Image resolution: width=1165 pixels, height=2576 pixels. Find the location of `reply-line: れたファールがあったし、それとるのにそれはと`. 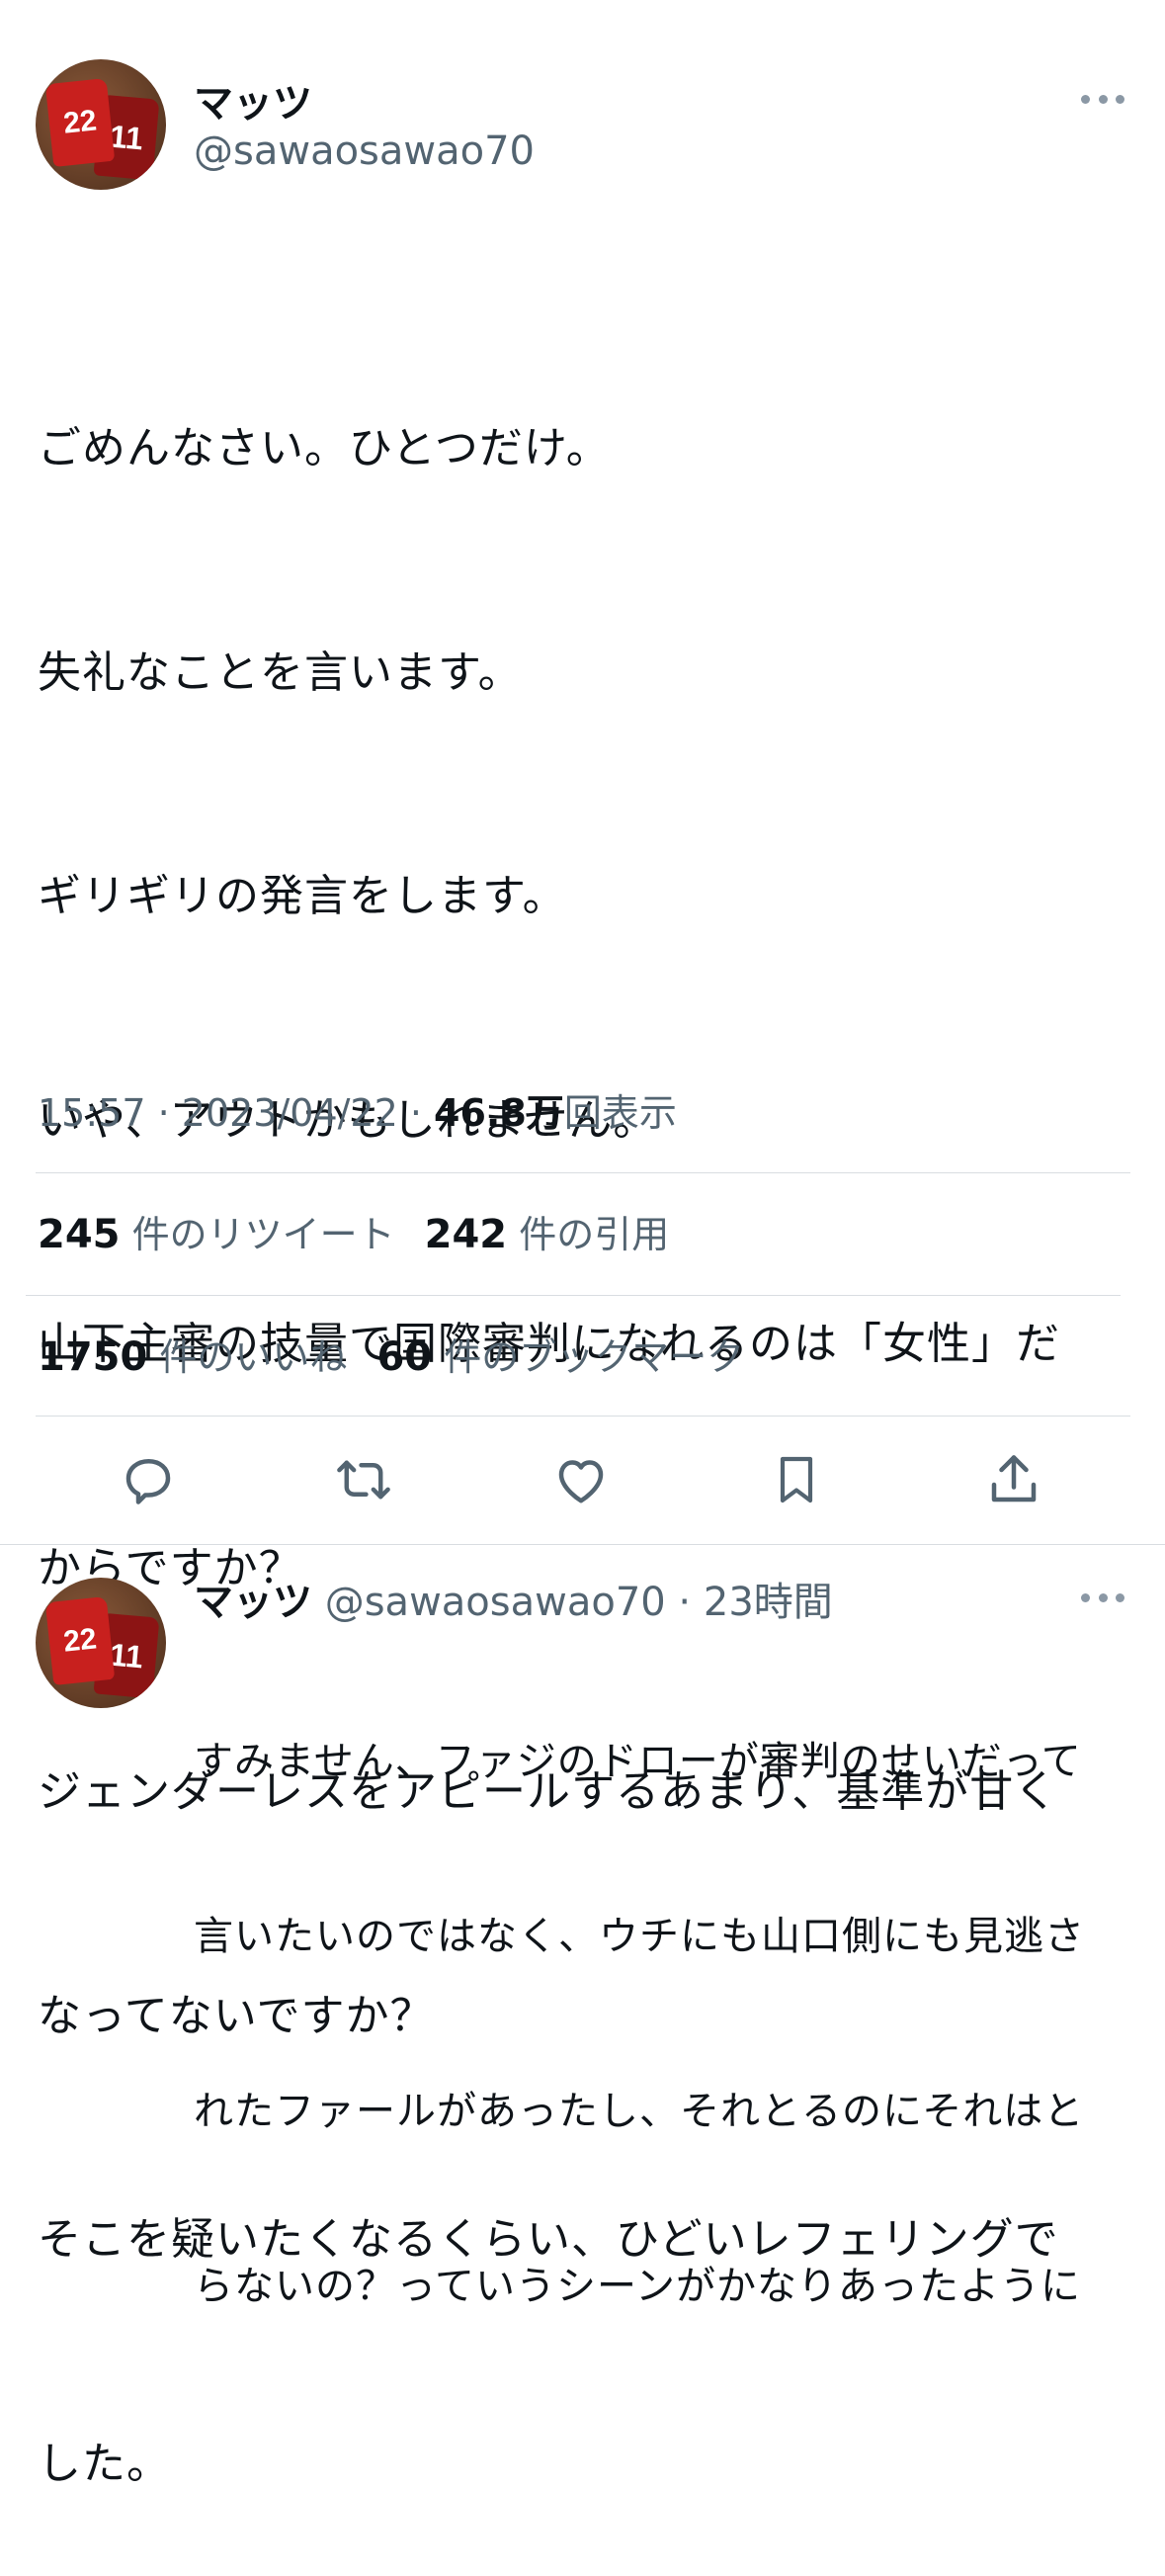

reply-line: れたファールがあったし、それとるのにそれはと is located at coordinates (639, 2111).